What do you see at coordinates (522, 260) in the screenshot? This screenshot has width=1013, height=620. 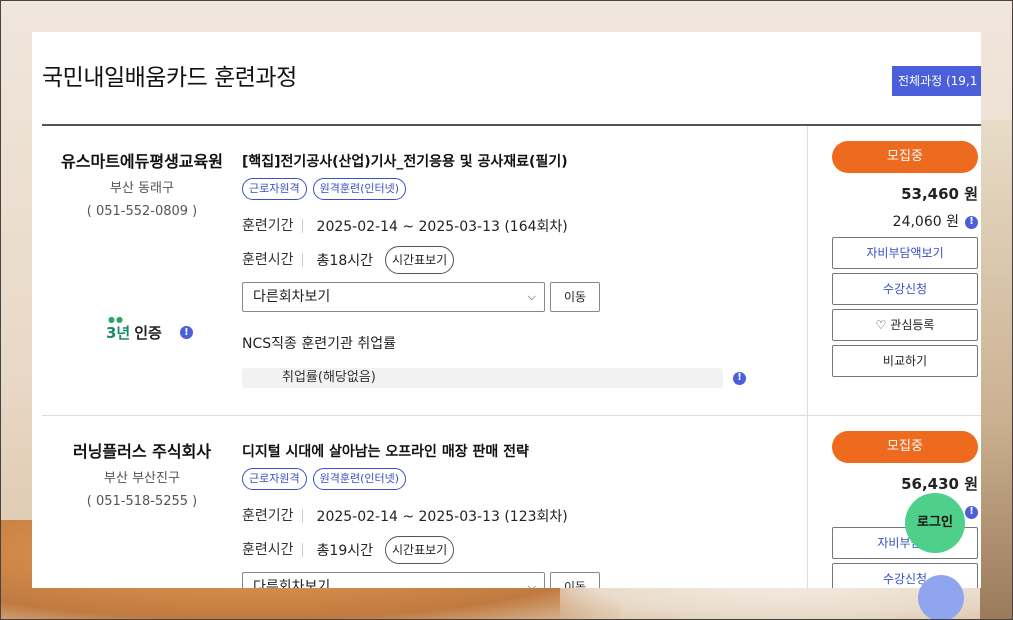 I see `training-hours: 훈련시간 총18시간 시간표보기` at bounding box center [522, 260].